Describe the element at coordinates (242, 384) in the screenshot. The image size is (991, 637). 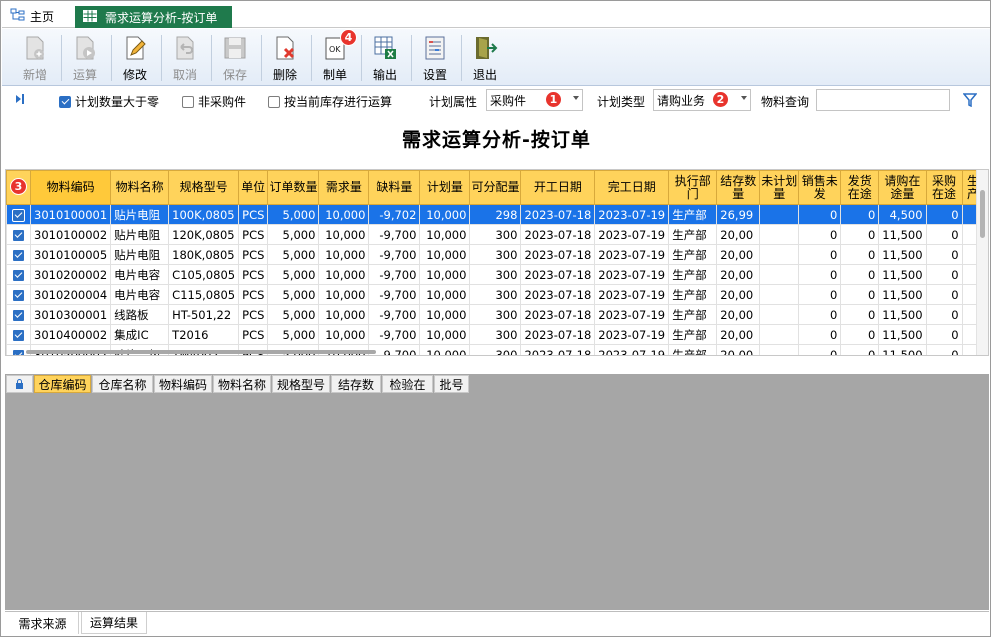
I see `stock-column-header: 物料名称` at that location.